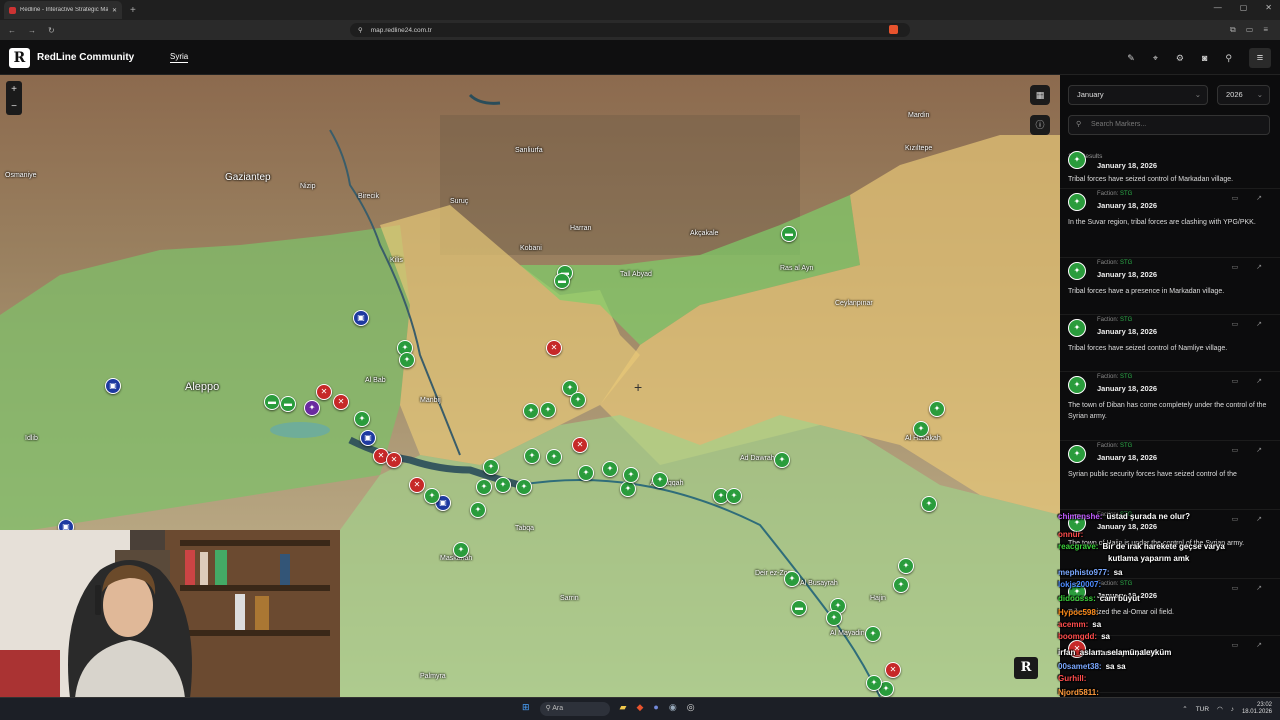  Describe the element at coordinates (1138, 95) in the screenshot. I see `month-select: January ⌄` at that location.